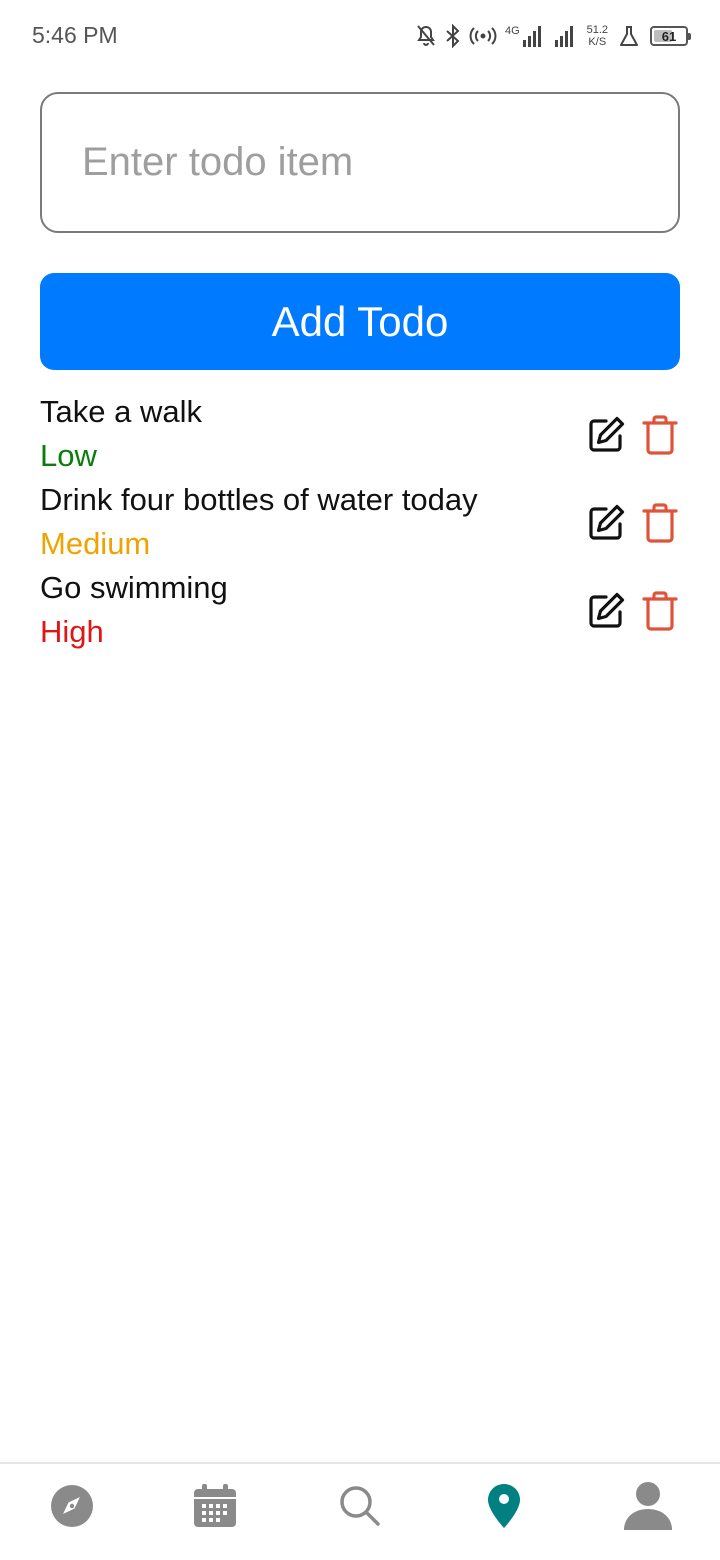  Describe the element at coordinates (134, 587) in the screenshot. I see `todo-title: Go swimming` at that location.